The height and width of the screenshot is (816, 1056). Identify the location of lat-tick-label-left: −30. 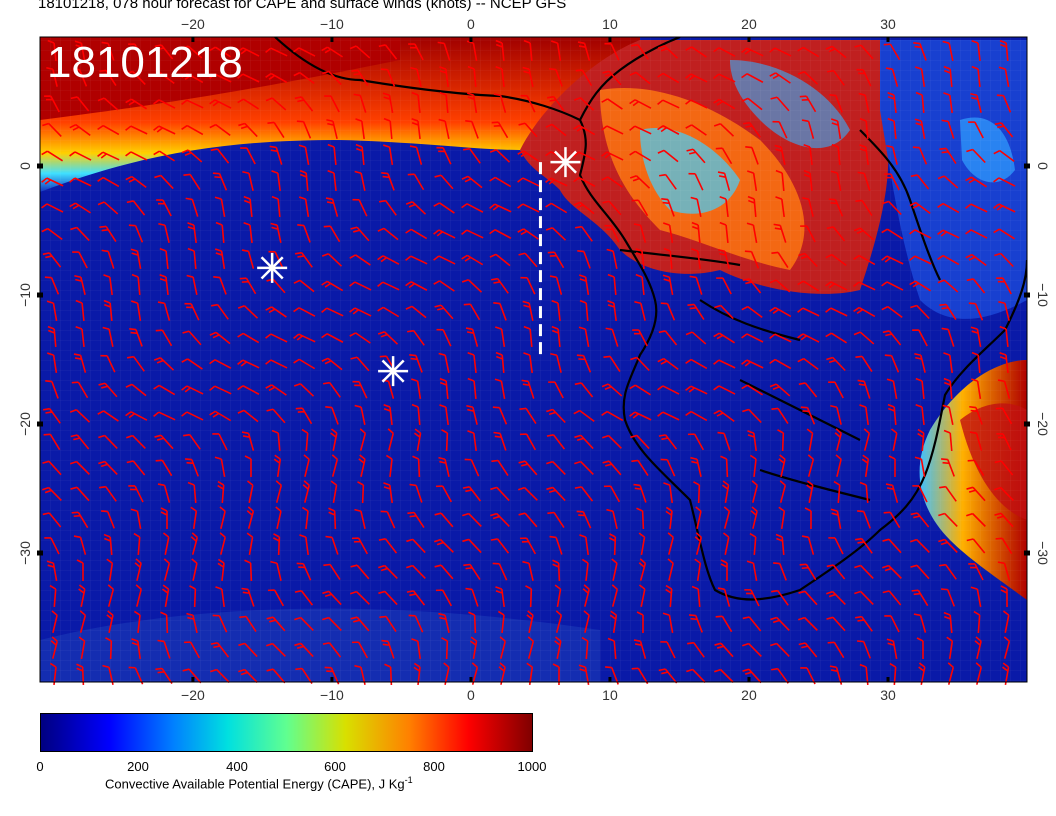
(25, 553).